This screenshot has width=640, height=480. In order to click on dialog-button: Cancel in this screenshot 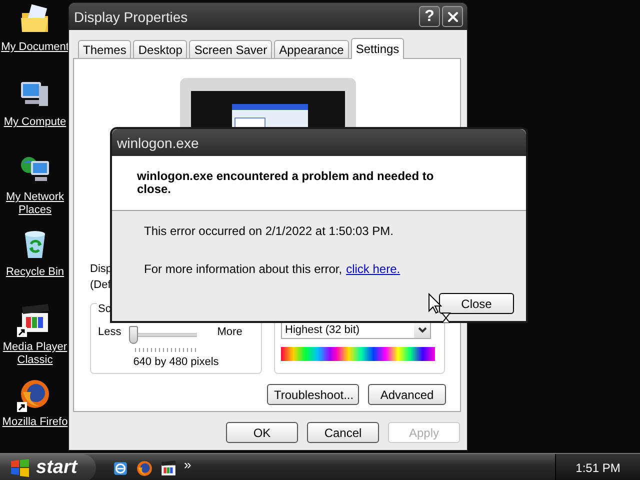, I will do `click(343, 432)`.